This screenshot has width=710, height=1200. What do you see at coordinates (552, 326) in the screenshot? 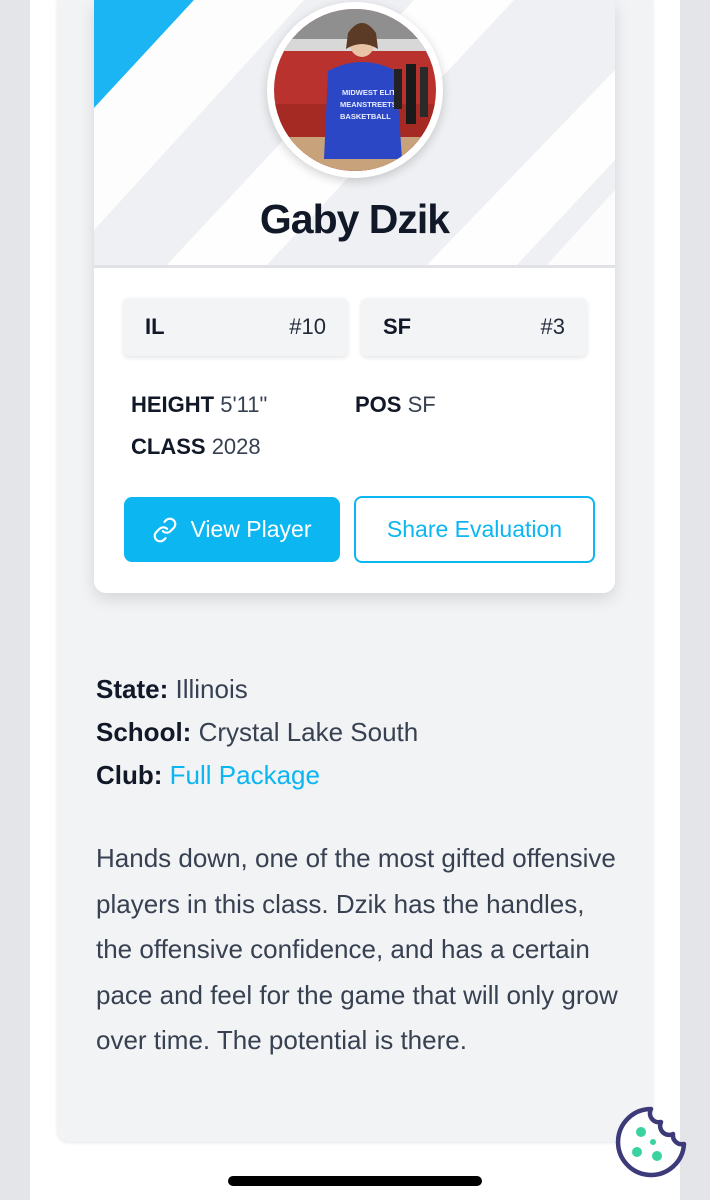
I see `position-rank: #3` at bounding box center [552, 326].